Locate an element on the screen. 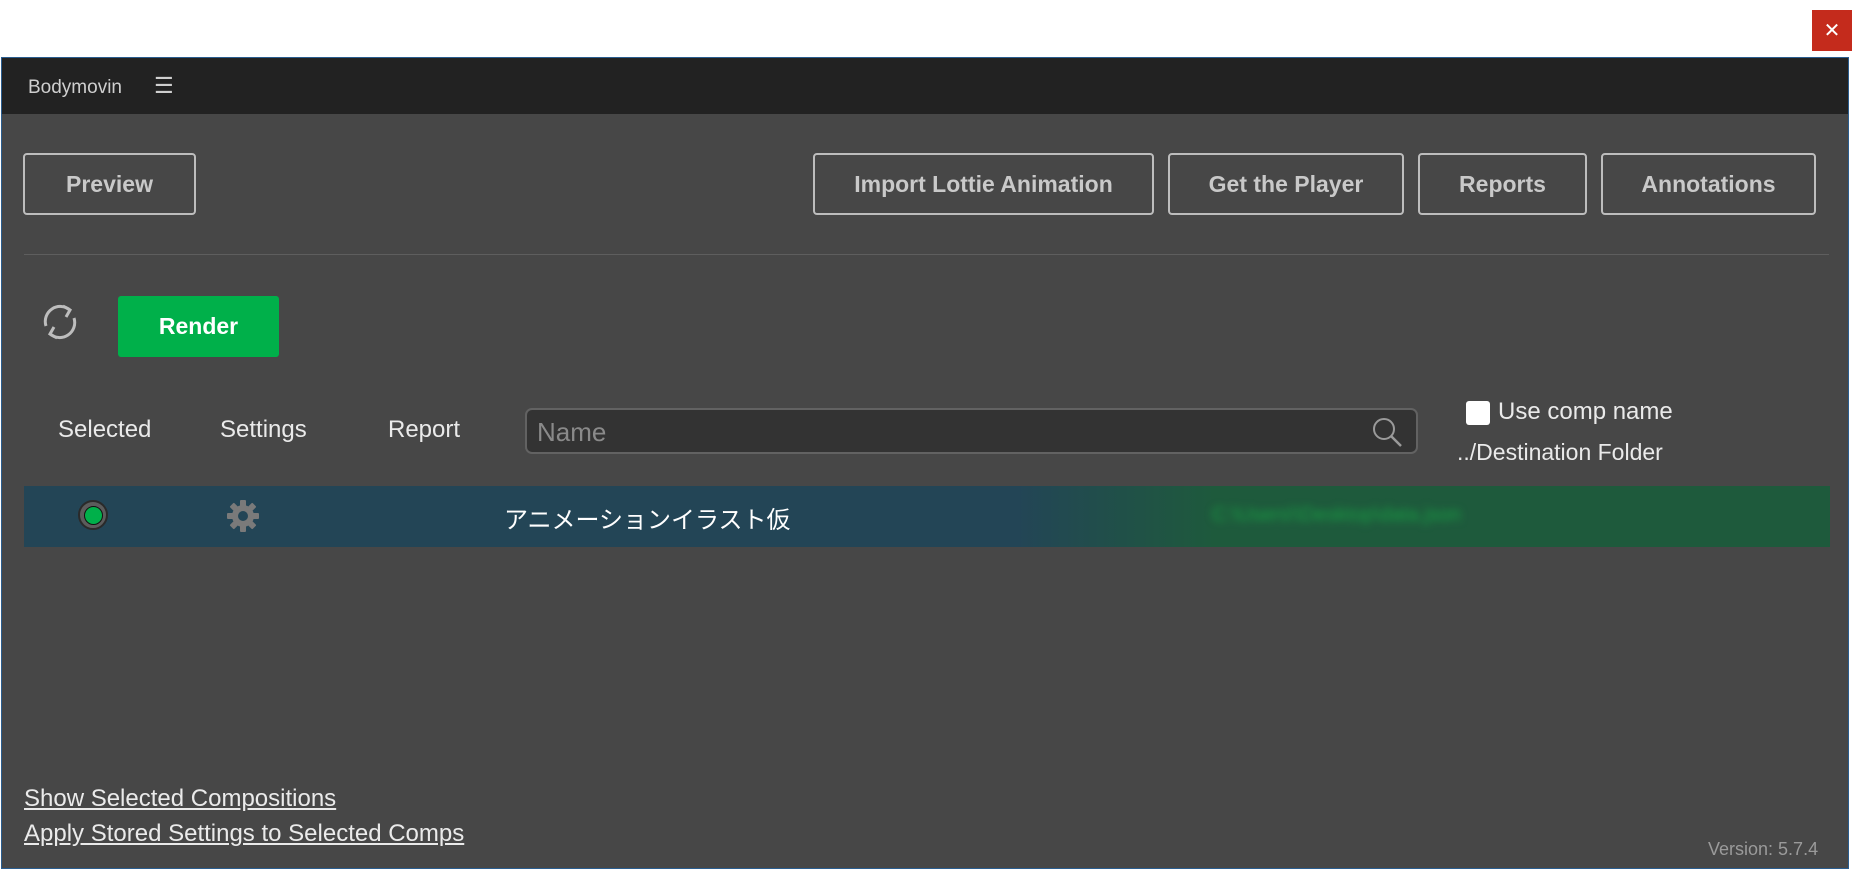  show-selected-compositions-link: Show Selected Compositions is located at coordinates (180, 799).